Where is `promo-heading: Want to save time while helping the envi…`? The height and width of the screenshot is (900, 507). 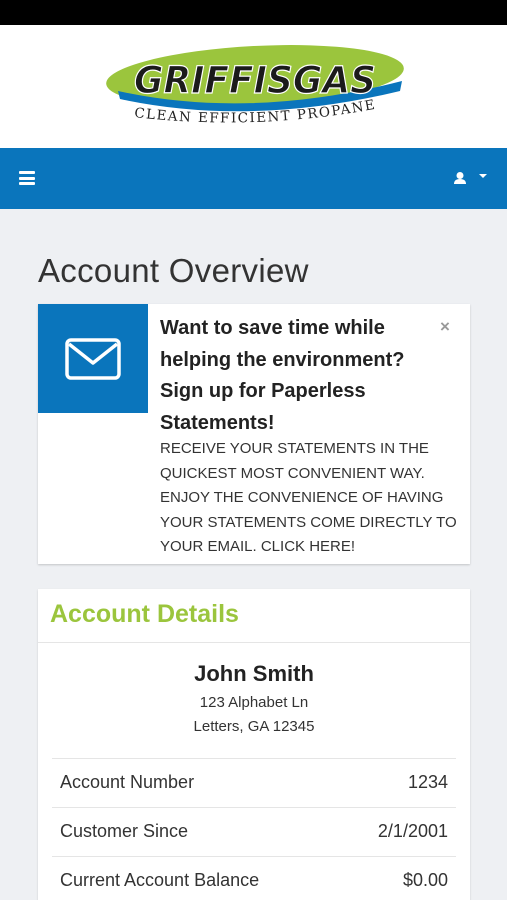 promo-heading: Want to save time while helping the envi… is located at coordinates (282, 375).